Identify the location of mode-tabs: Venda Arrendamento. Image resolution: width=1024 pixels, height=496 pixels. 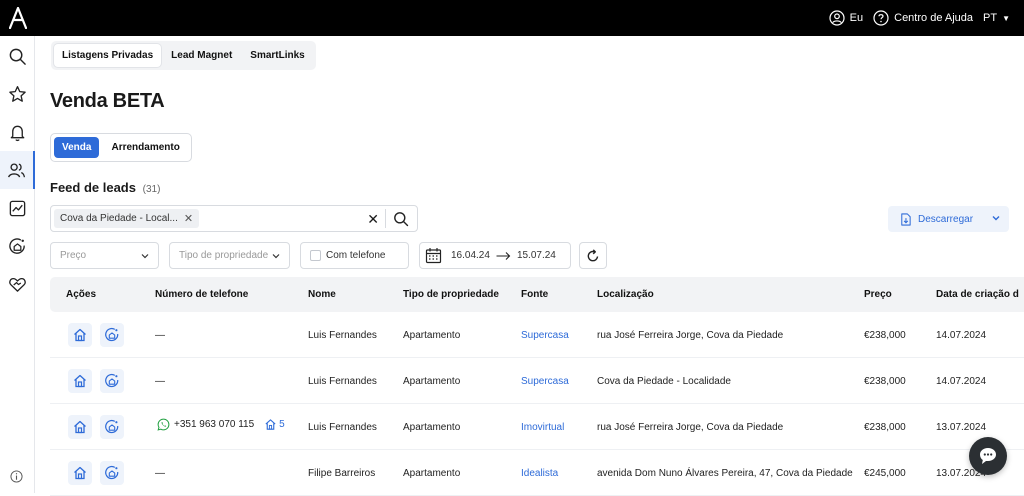
(121, 147).